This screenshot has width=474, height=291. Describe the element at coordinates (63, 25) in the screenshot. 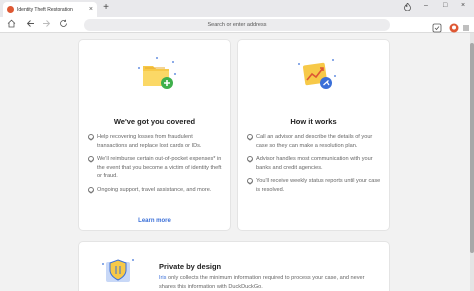

I see `reload-icon` at that location.